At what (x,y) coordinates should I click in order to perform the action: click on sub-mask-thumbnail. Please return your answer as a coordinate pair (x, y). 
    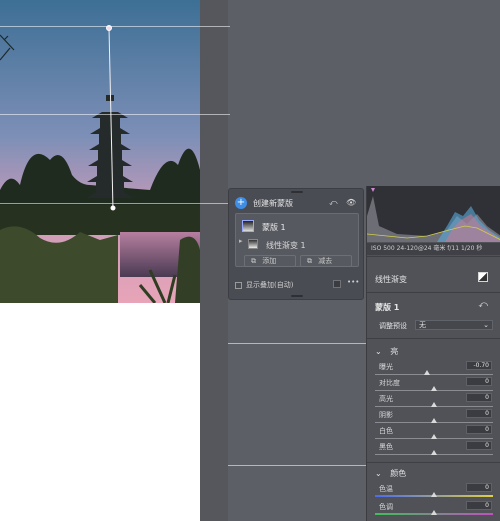
    Looking at the image, I should click on (253, 244).